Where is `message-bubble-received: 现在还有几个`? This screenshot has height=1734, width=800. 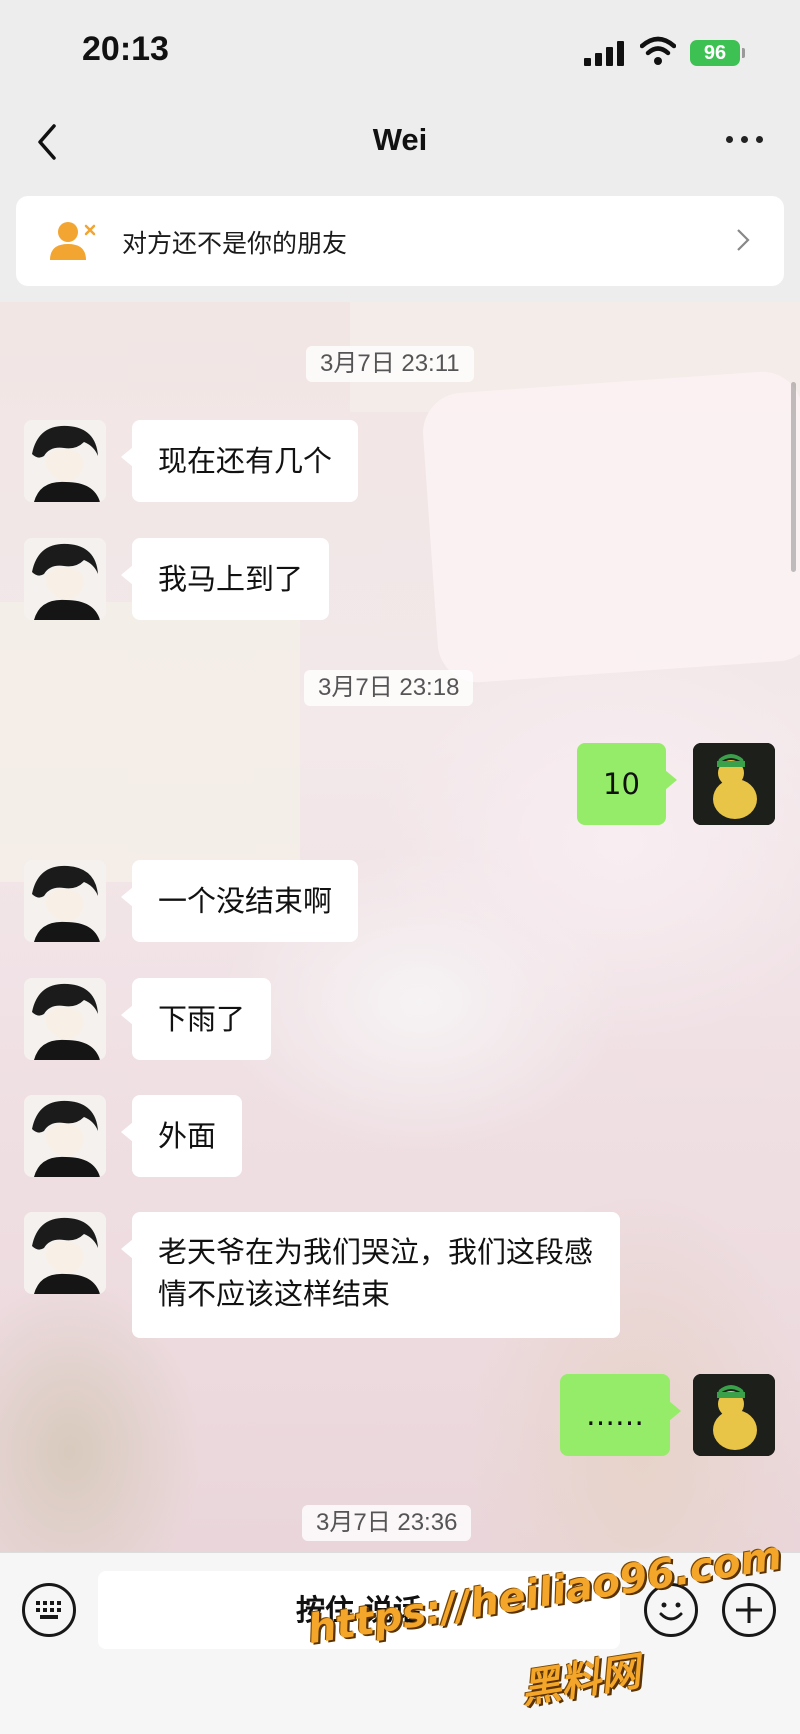 message-bubble-received: 现在还有几个 is located at coordinates (239, 461).